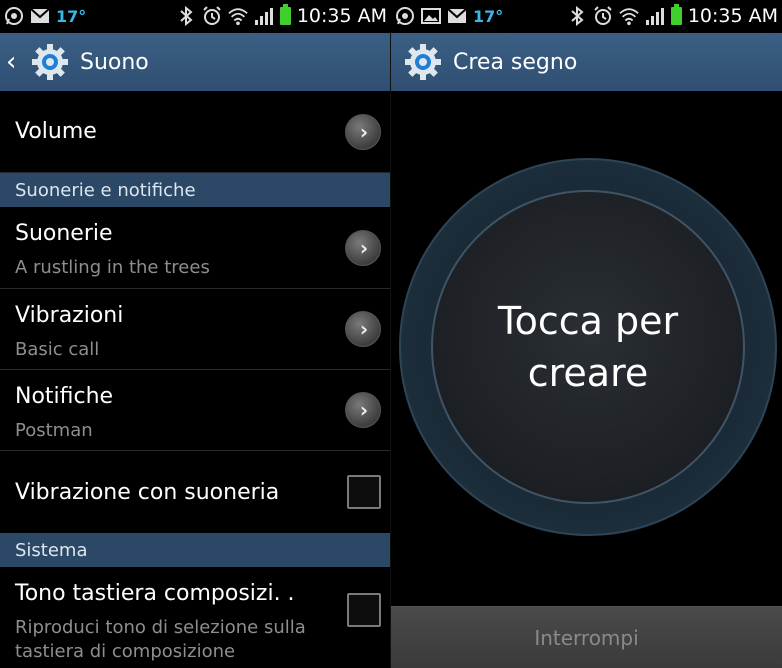  Describe the element at coordinates (195, 132) in the screenshot. I see `list-item-volume: Volume ›` at that location.